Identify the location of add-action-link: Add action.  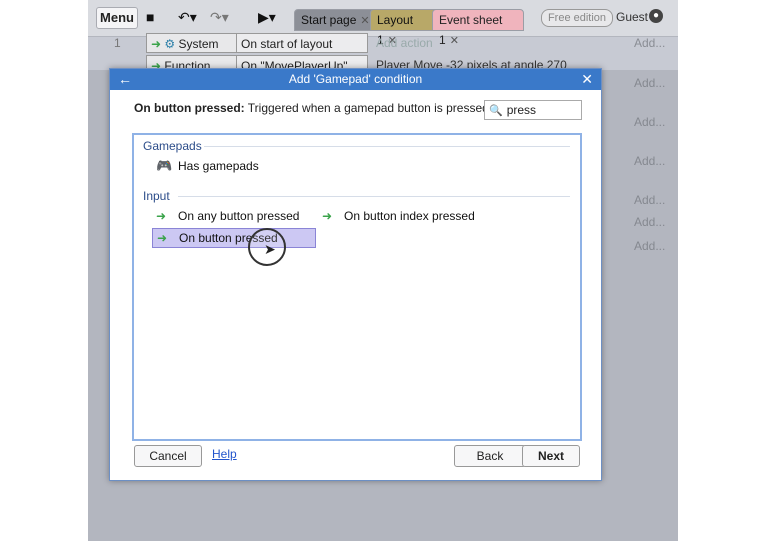
(404, 43).